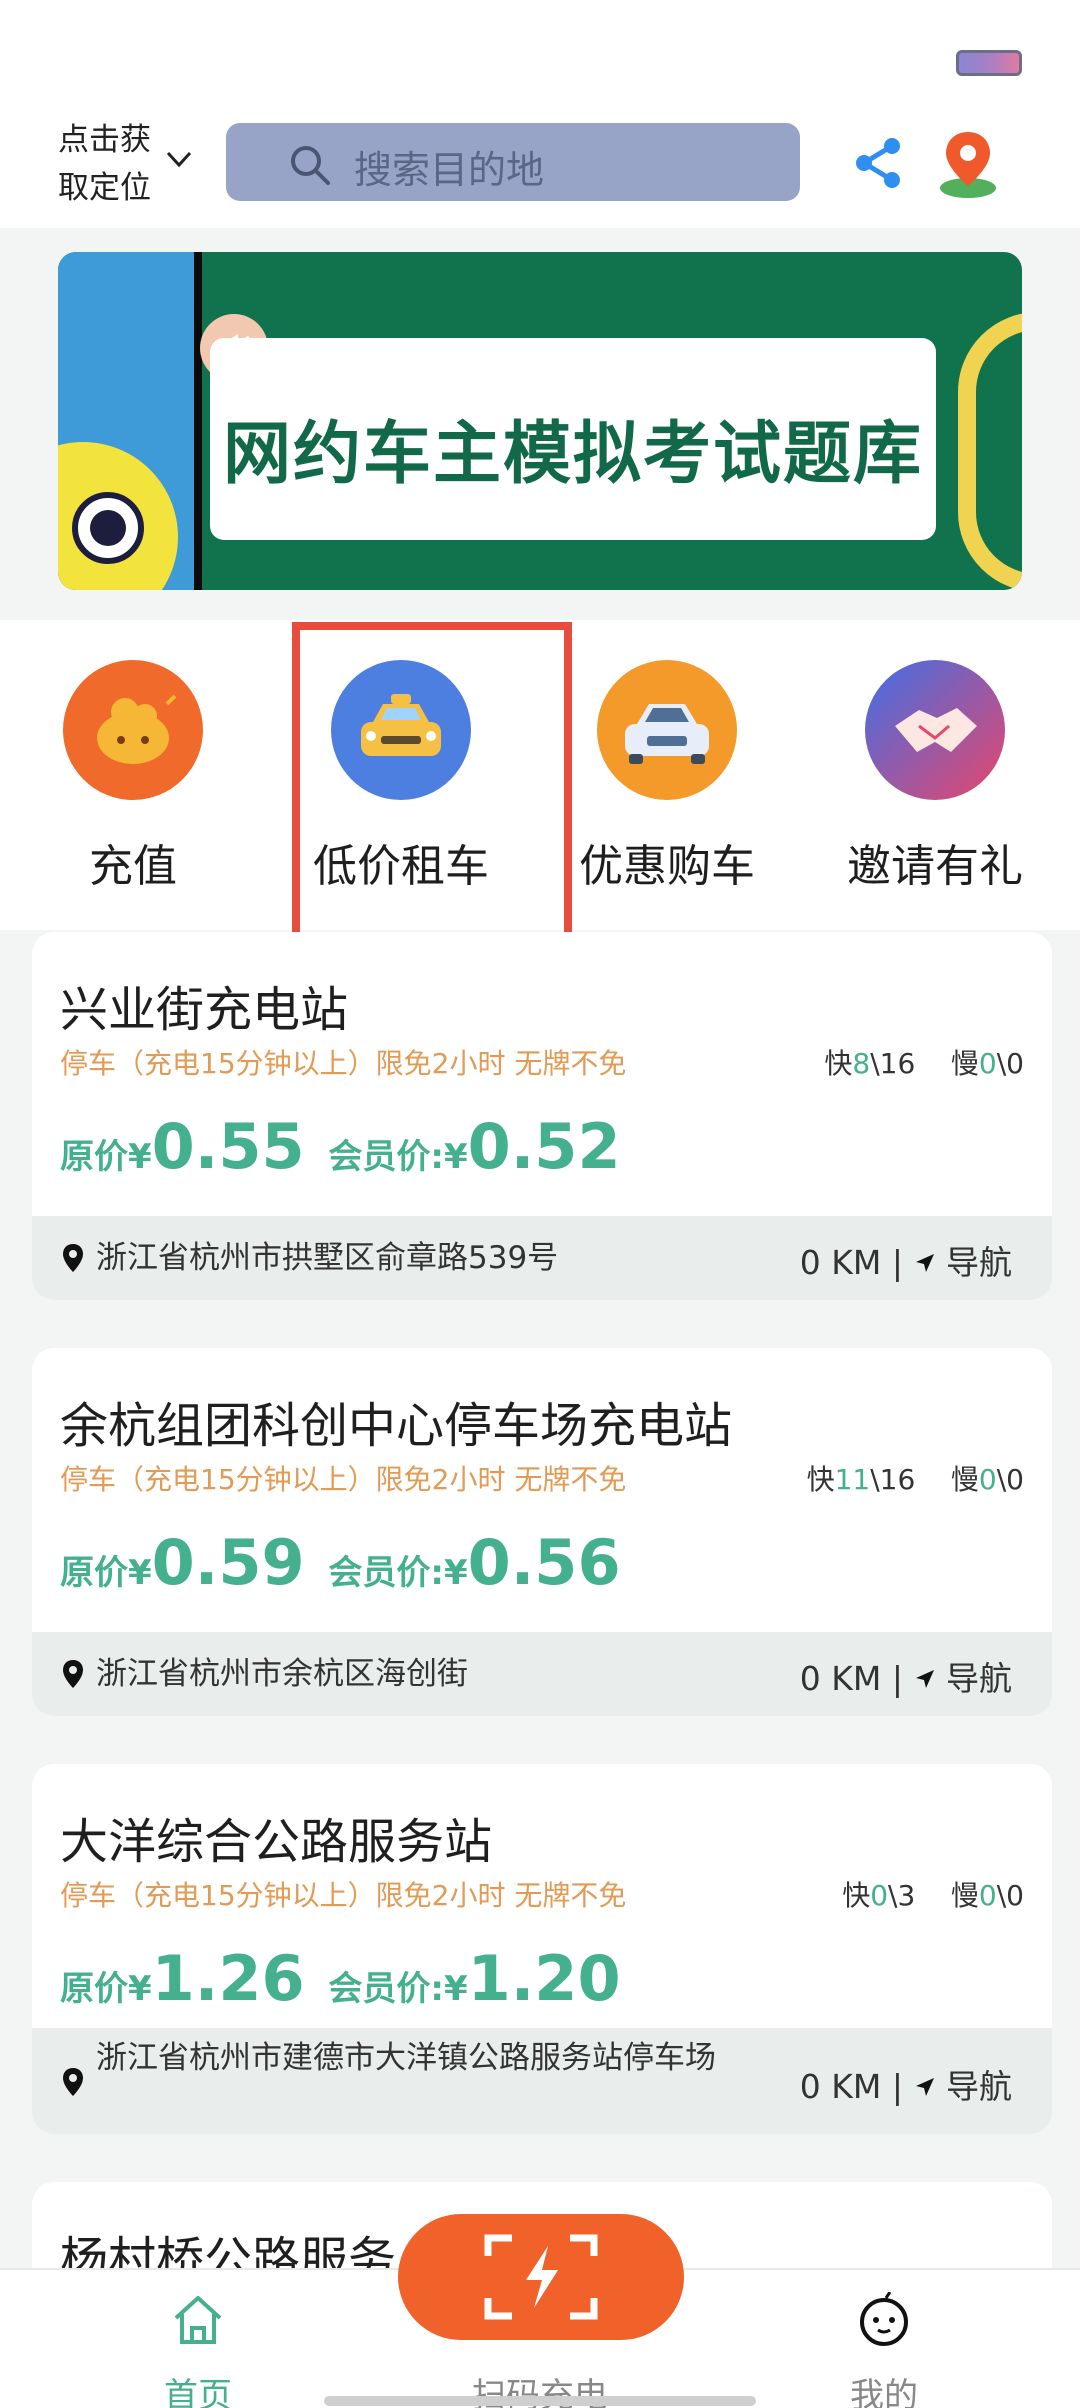  I want to click on handshake-icon, so click(935, 730).